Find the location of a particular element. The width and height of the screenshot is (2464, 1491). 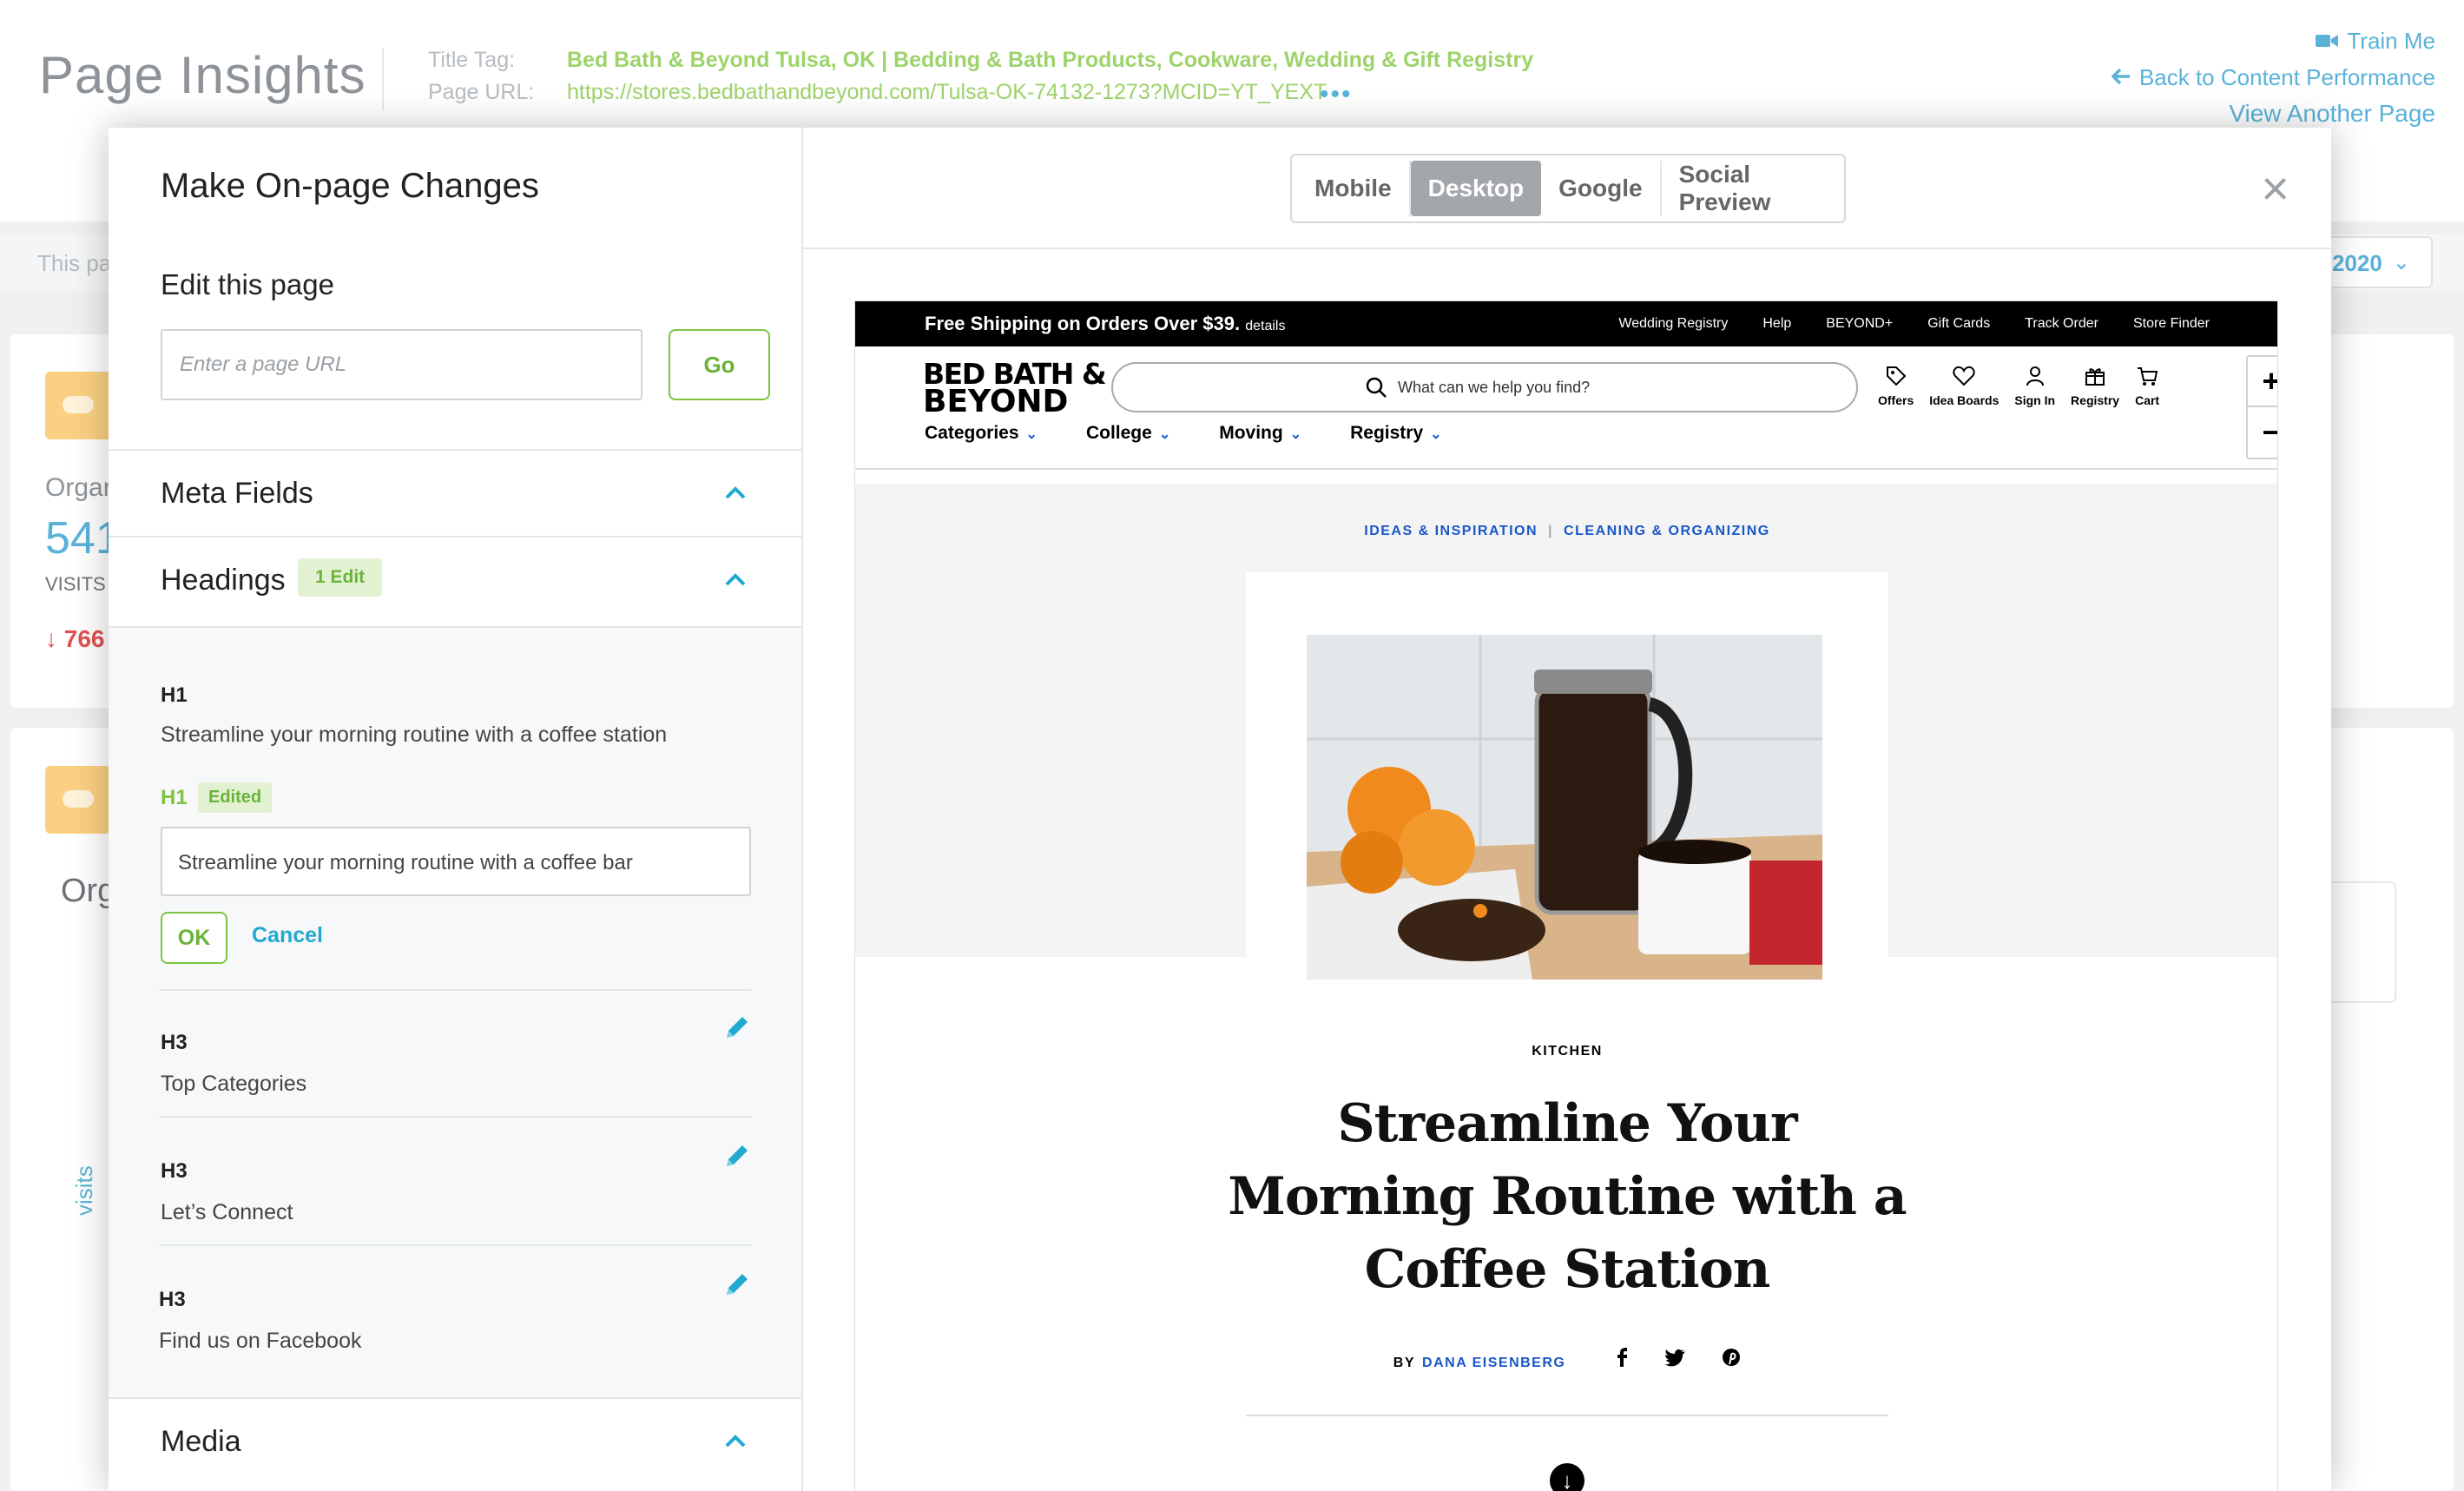

logo-line-2: BEYOND is located at coordinates (996, 401).